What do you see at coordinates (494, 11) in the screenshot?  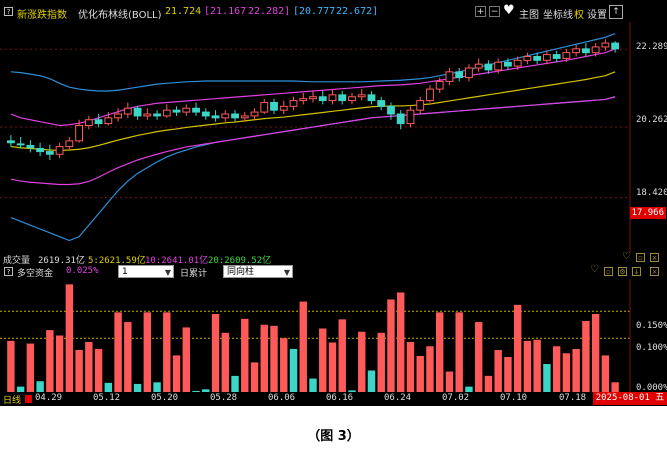 I see `zoom-out-button: −` at bounding box center [494, 11].